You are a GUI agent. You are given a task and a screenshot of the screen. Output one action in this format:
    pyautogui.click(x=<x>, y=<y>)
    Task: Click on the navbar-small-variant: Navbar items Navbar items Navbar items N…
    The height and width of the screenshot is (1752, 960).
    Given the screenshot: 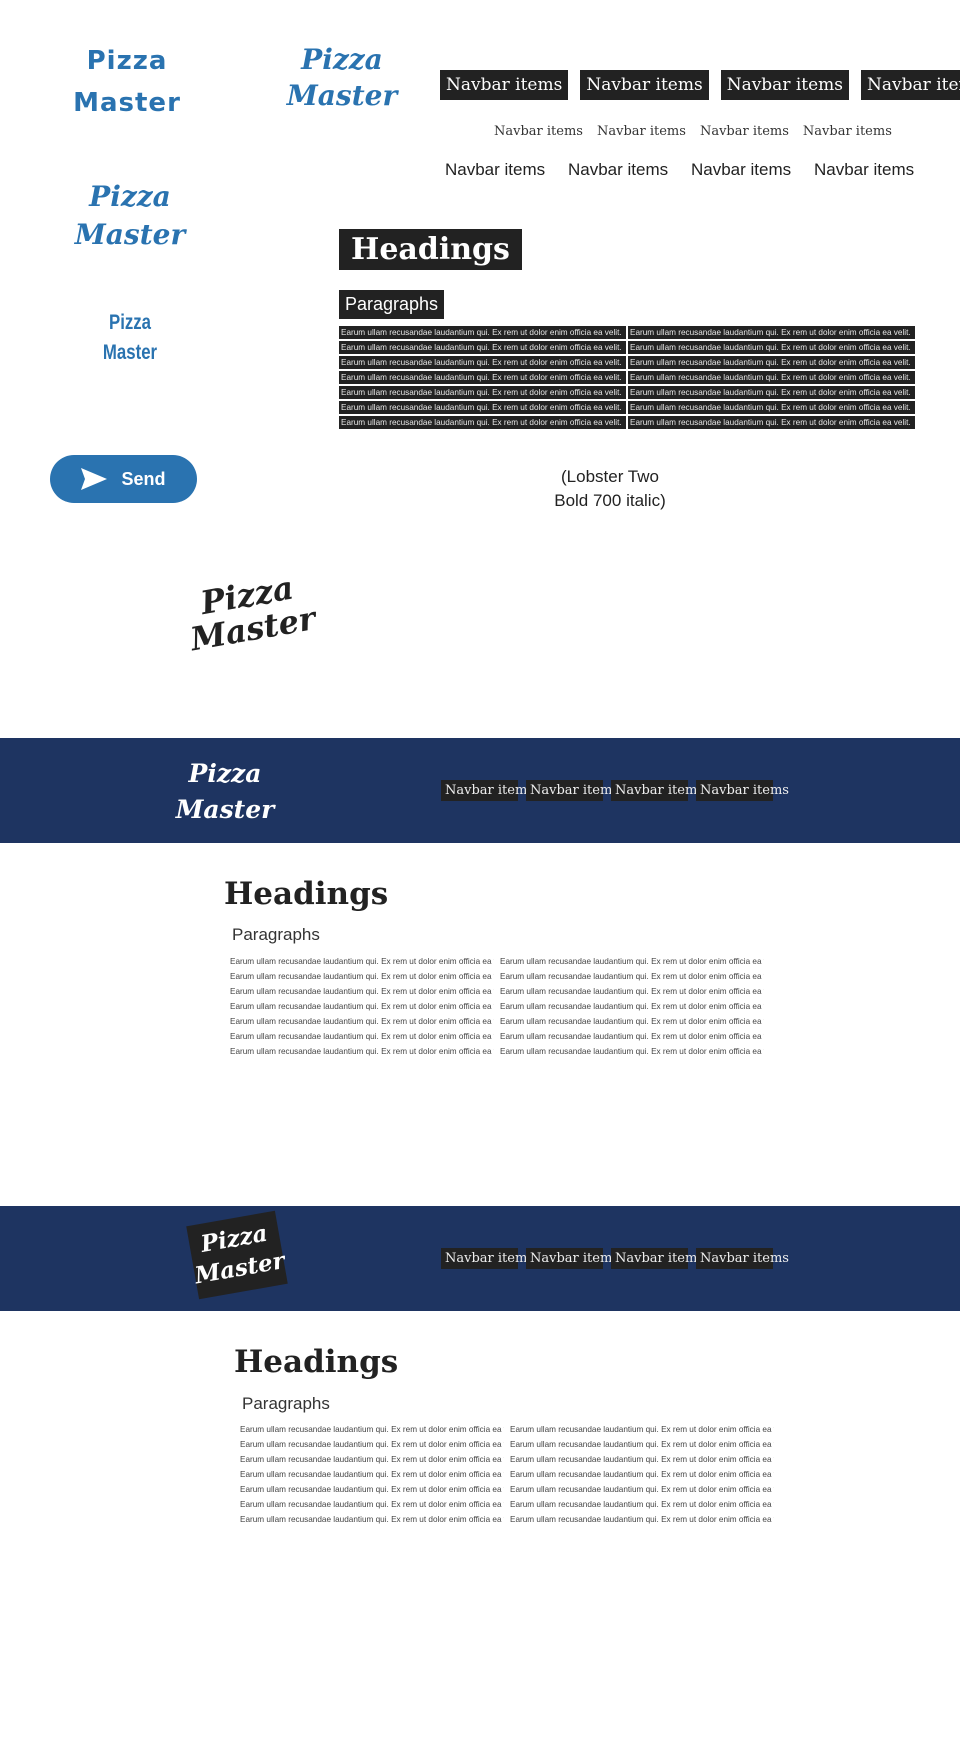 What is the action you would take?
    pyautogui.click(x=693, y=131)
    